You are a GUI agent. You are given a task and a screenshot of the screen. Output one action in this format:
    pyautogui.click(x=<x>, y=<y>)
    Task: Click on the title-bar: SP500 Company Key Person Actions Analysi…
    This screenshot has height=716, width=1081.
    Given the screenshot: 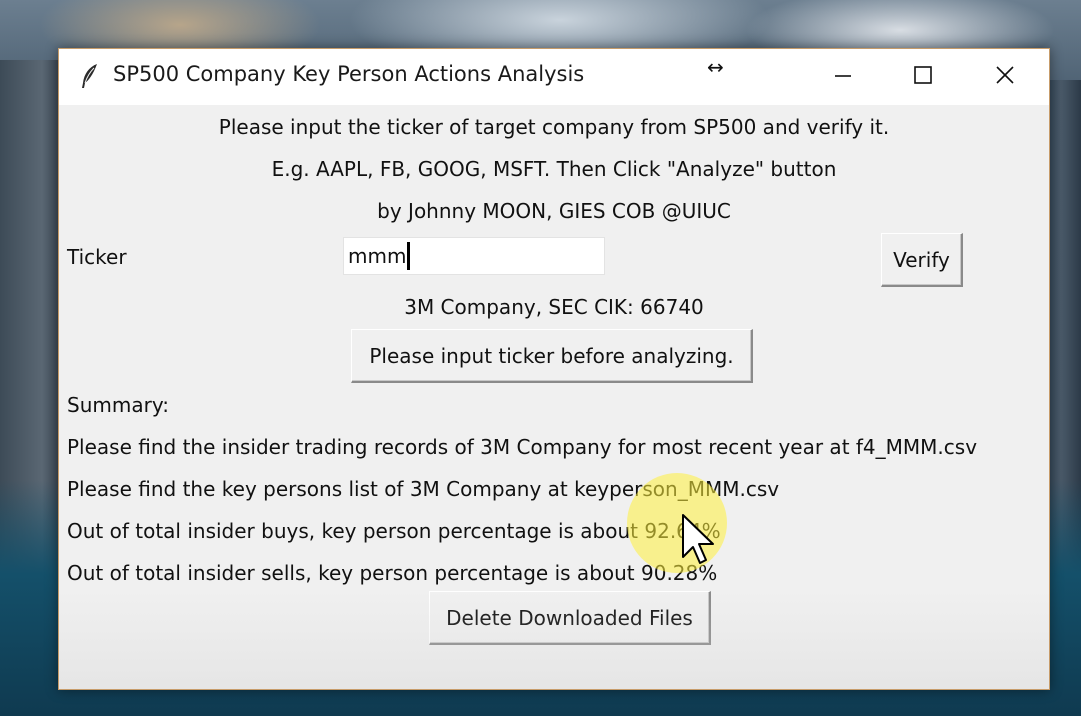 What is the action you would take?
    pyautogui.click(x=554, y=77)
    